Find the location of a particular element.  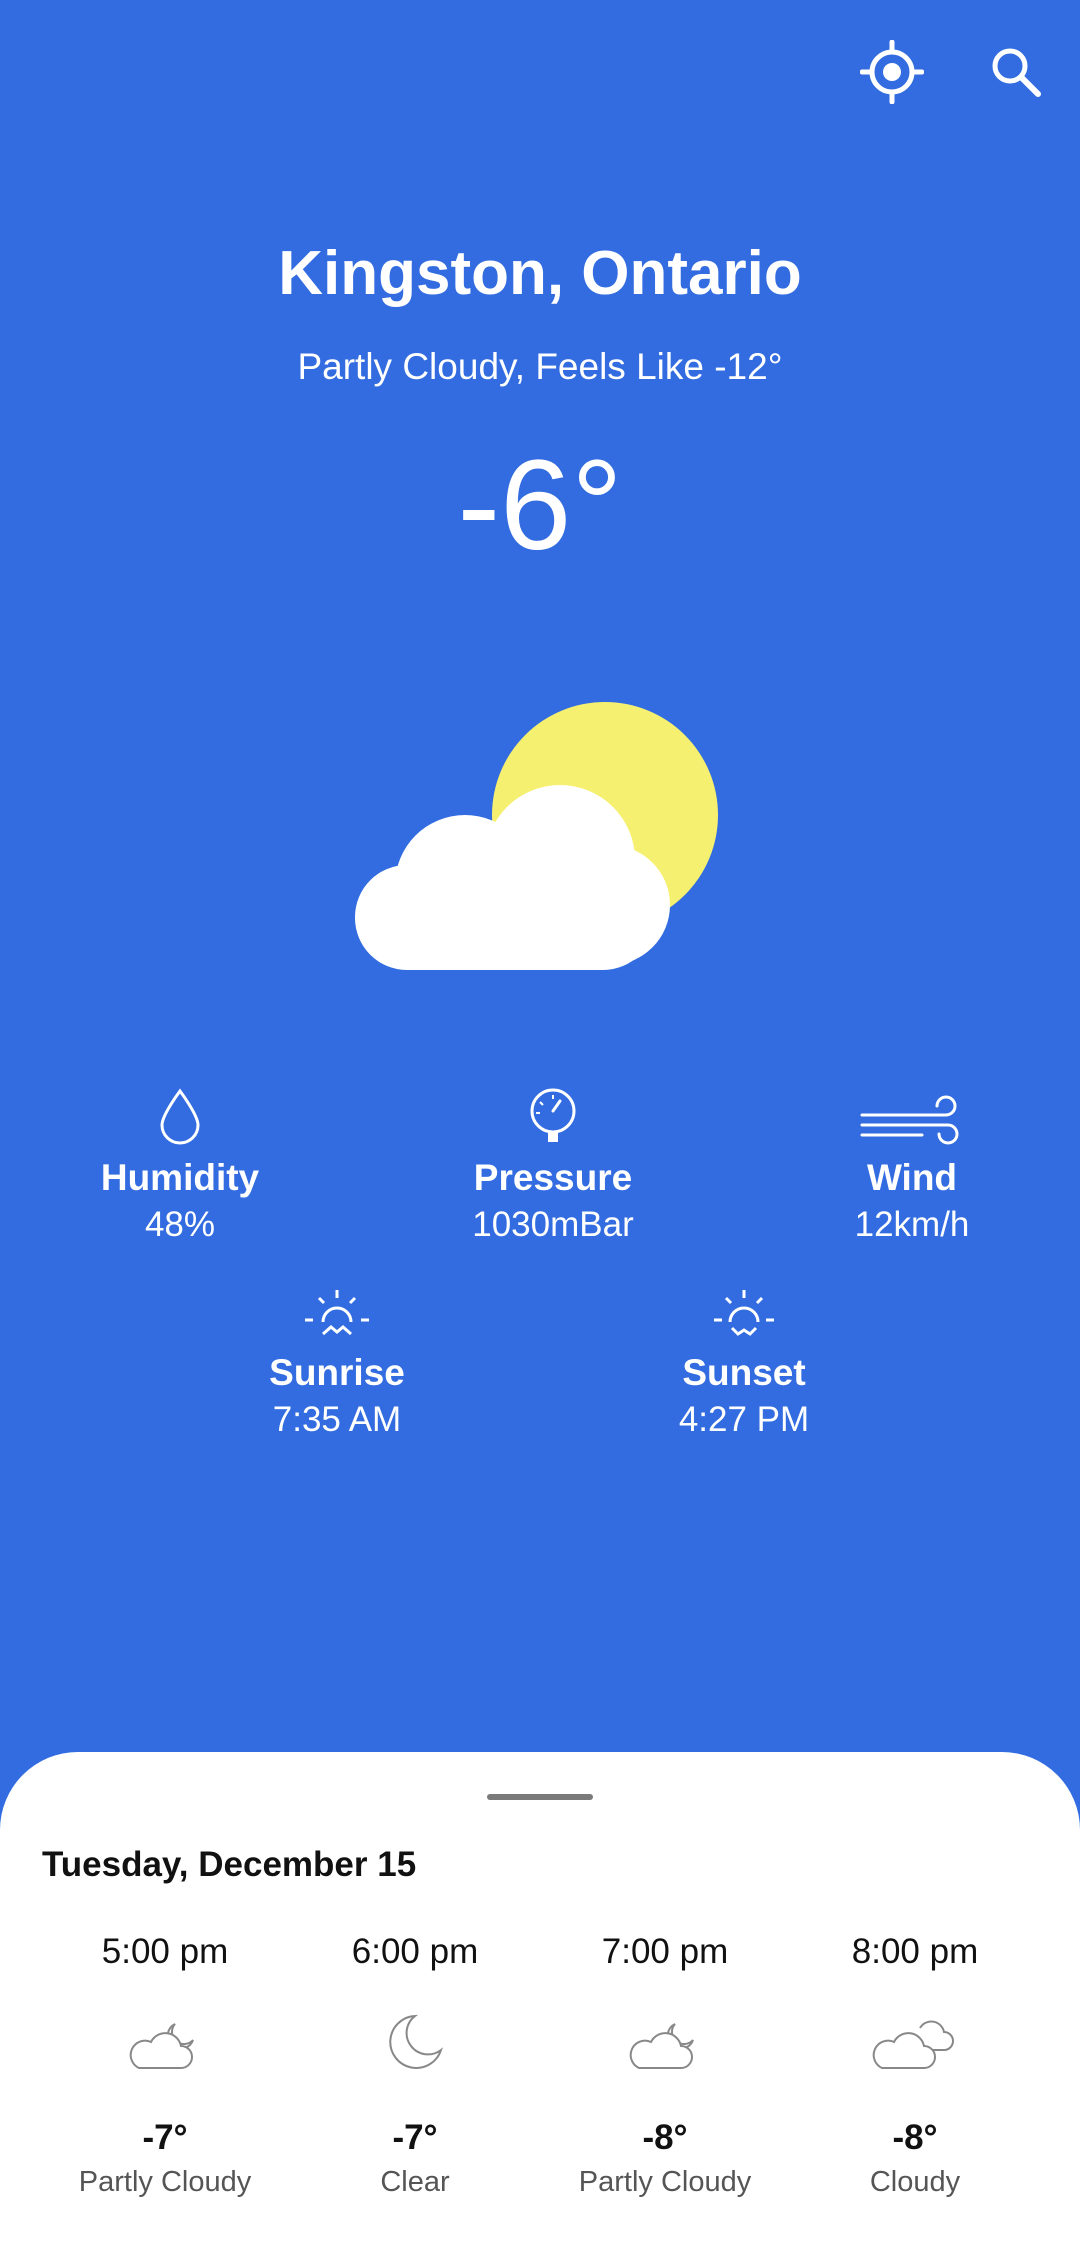

stat-pressure: Pressure 1030mBar is located at coordinates (553, 1160).